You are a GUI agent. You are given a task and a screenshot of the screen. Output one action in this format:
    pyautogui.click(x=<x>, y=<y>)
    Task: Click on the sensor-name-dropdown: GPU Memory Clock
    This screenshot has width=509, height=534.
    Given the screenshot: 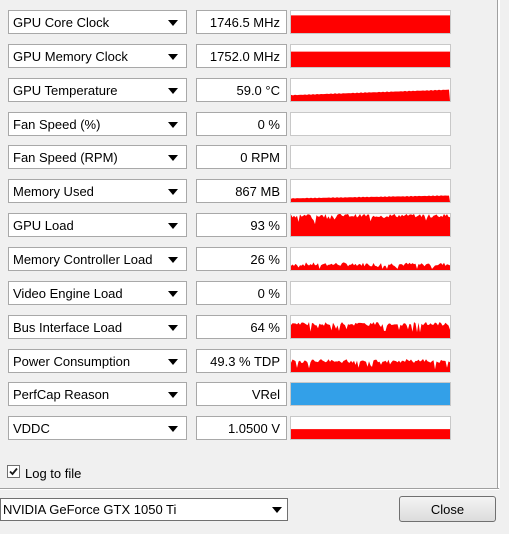 What is the action you would take?
    pyautogui.click(x=97, y=56)
    